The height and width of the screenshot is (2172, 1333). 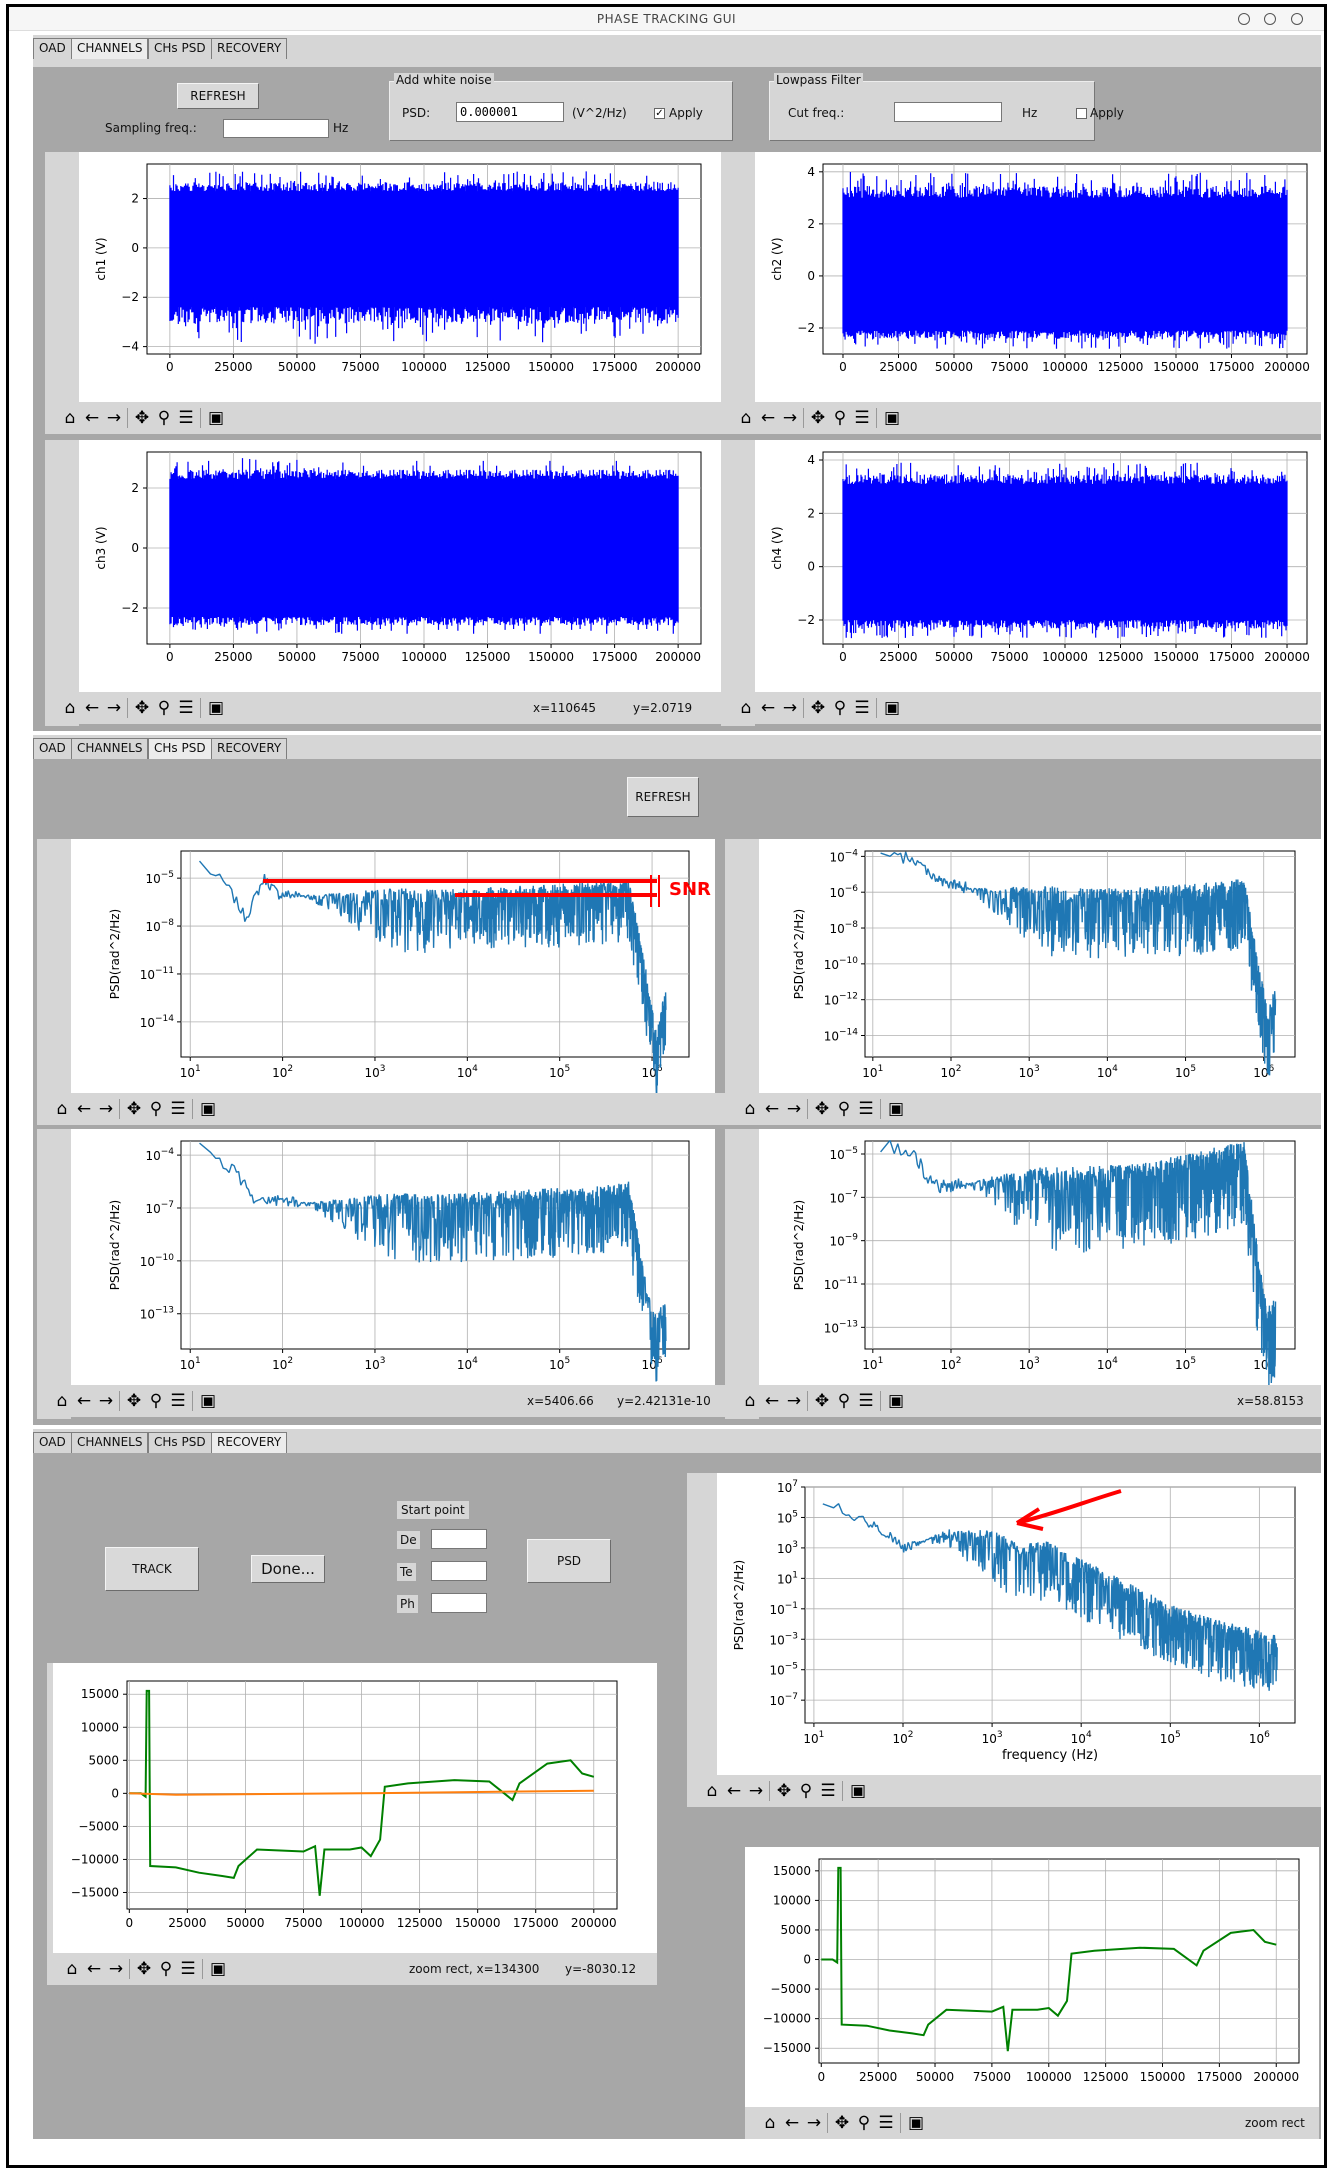 What do you see at coordinates (663, 797) in the screenshot?
I see `psd-refresh-button: REFRESH` at bounding box center [663, 797].